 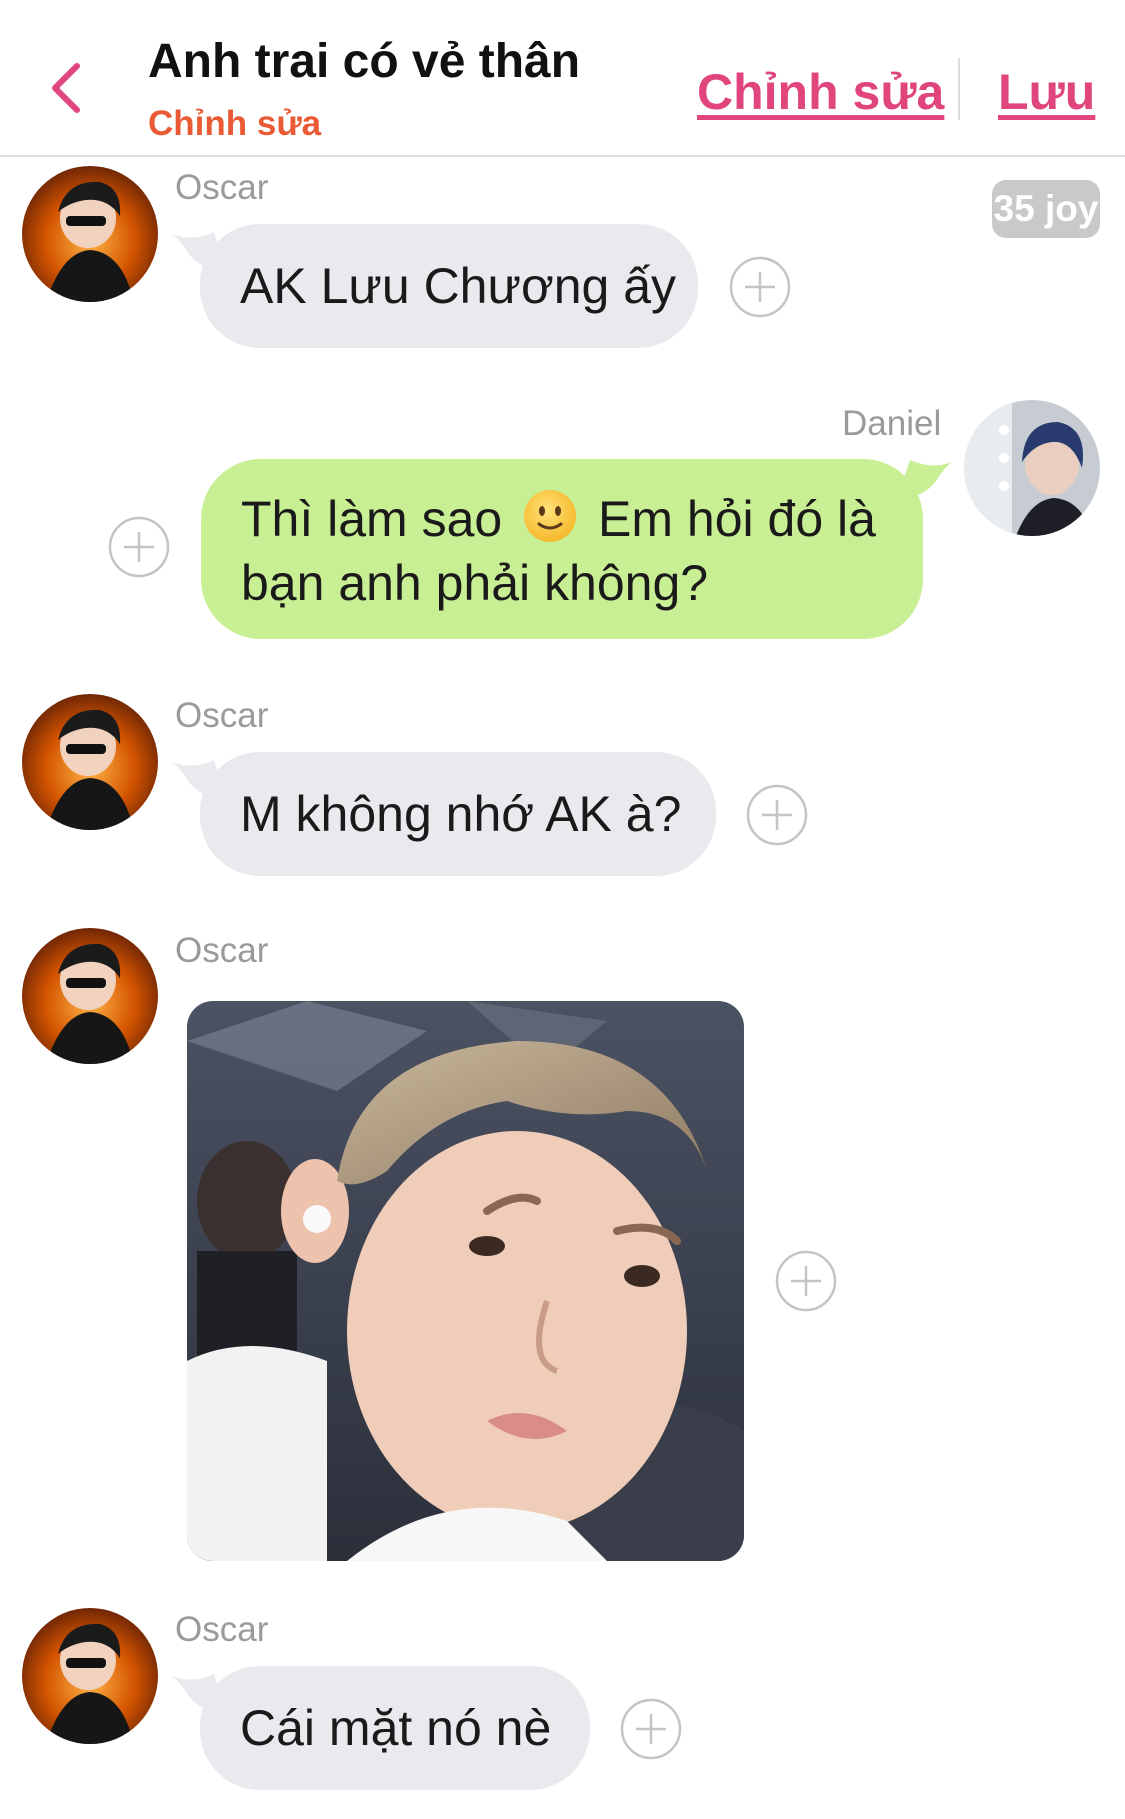 What do you see at coordinates (1032, 468) in the screenshot?
I see `avatar-daniel` at bounding box center [1032, 468].